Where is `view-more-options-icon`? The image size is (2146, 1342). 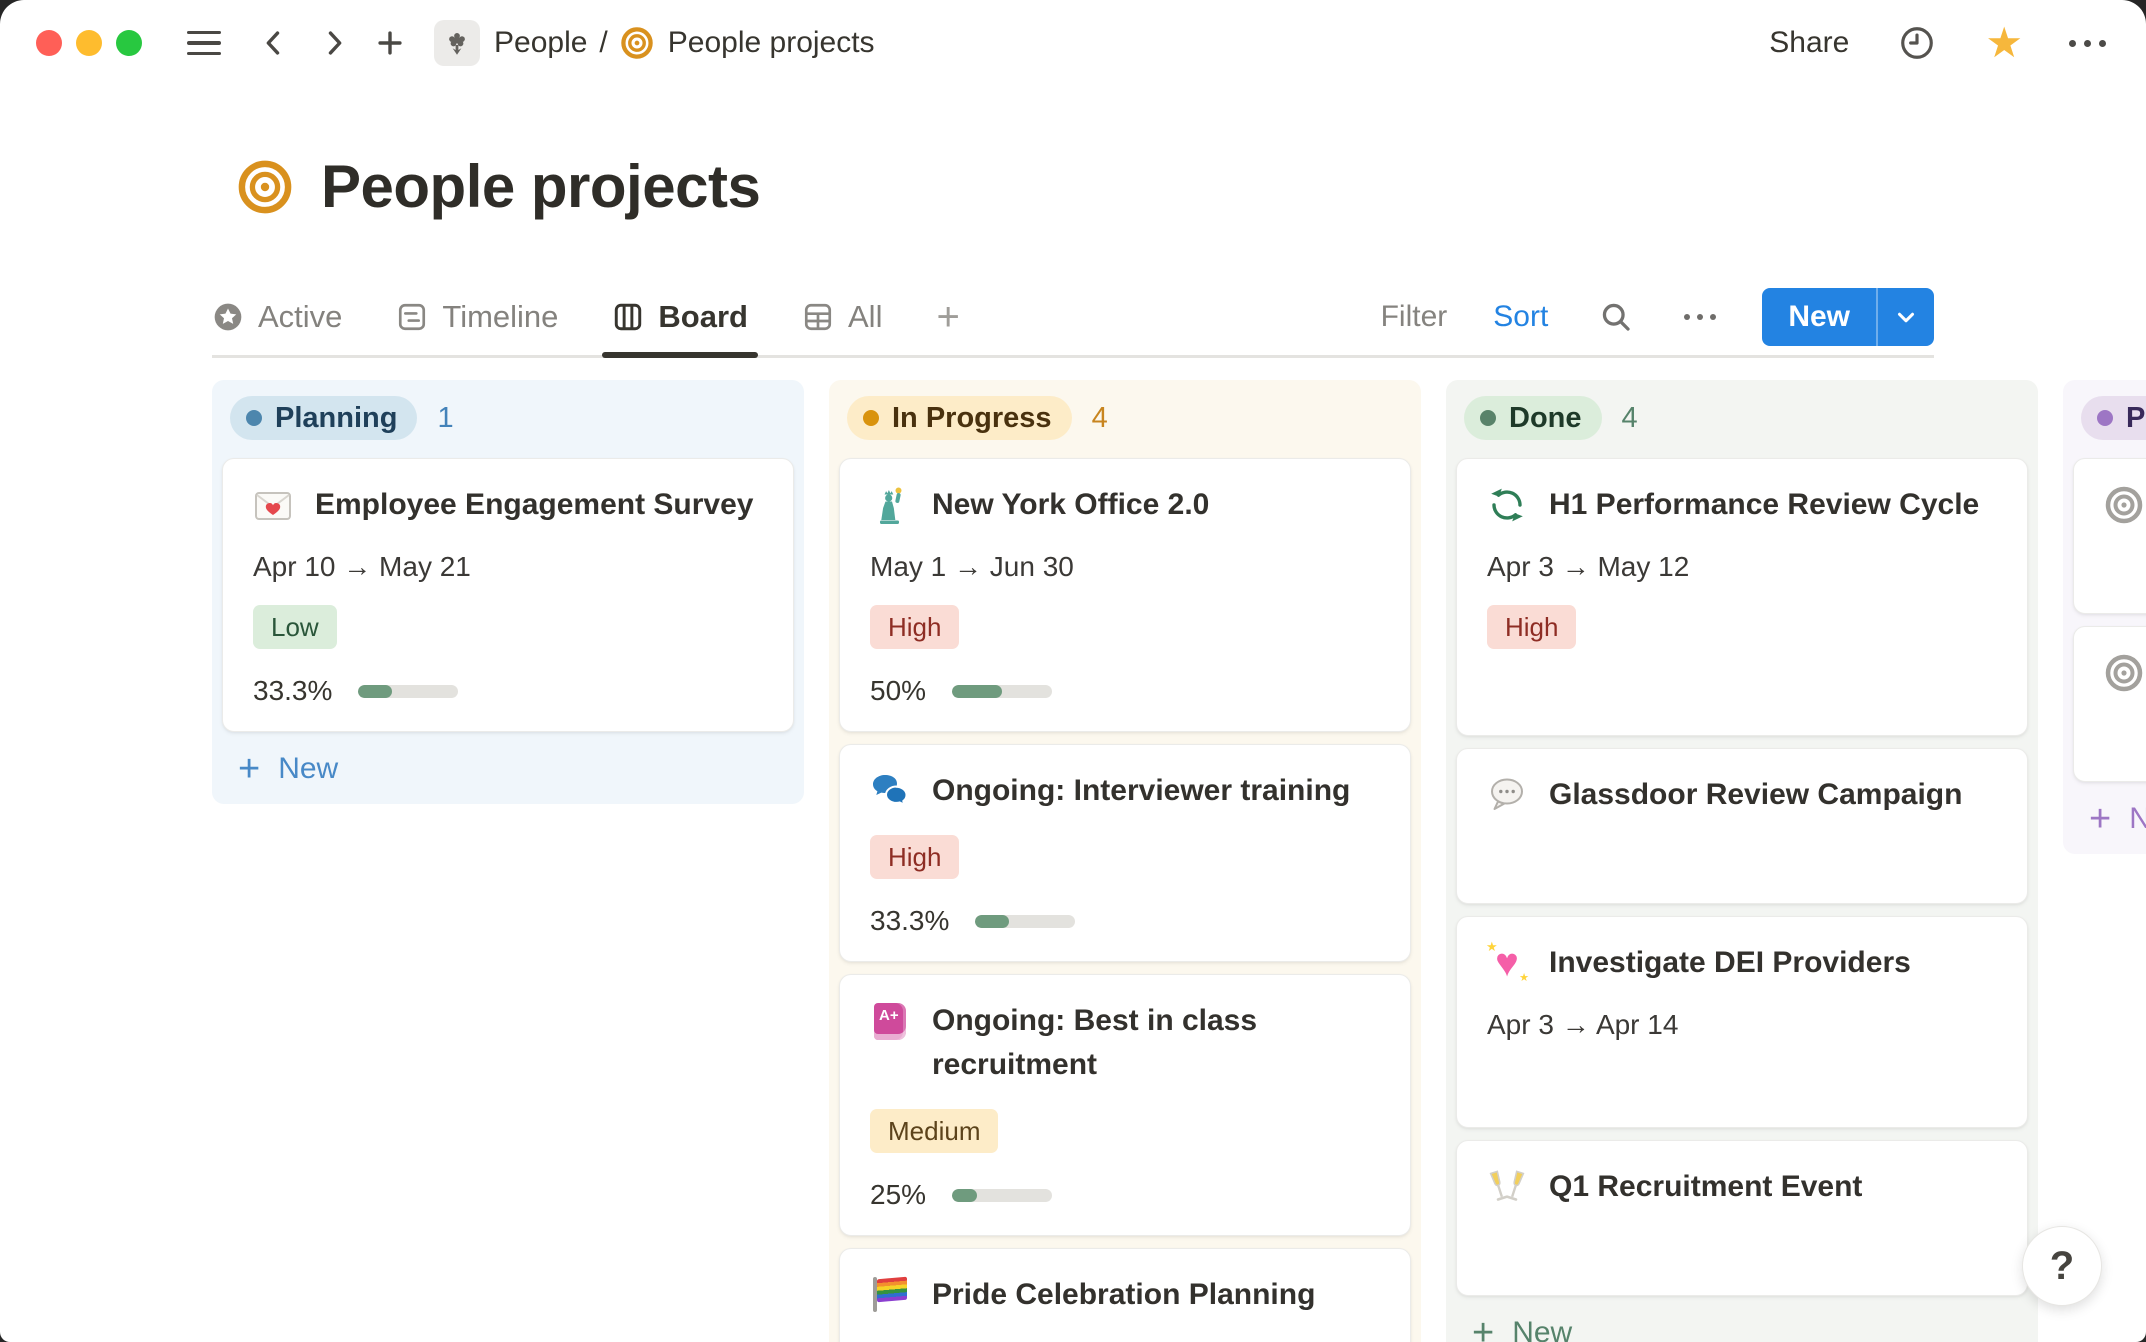
view-more-options-icon is located at coordinates (1700, 317).